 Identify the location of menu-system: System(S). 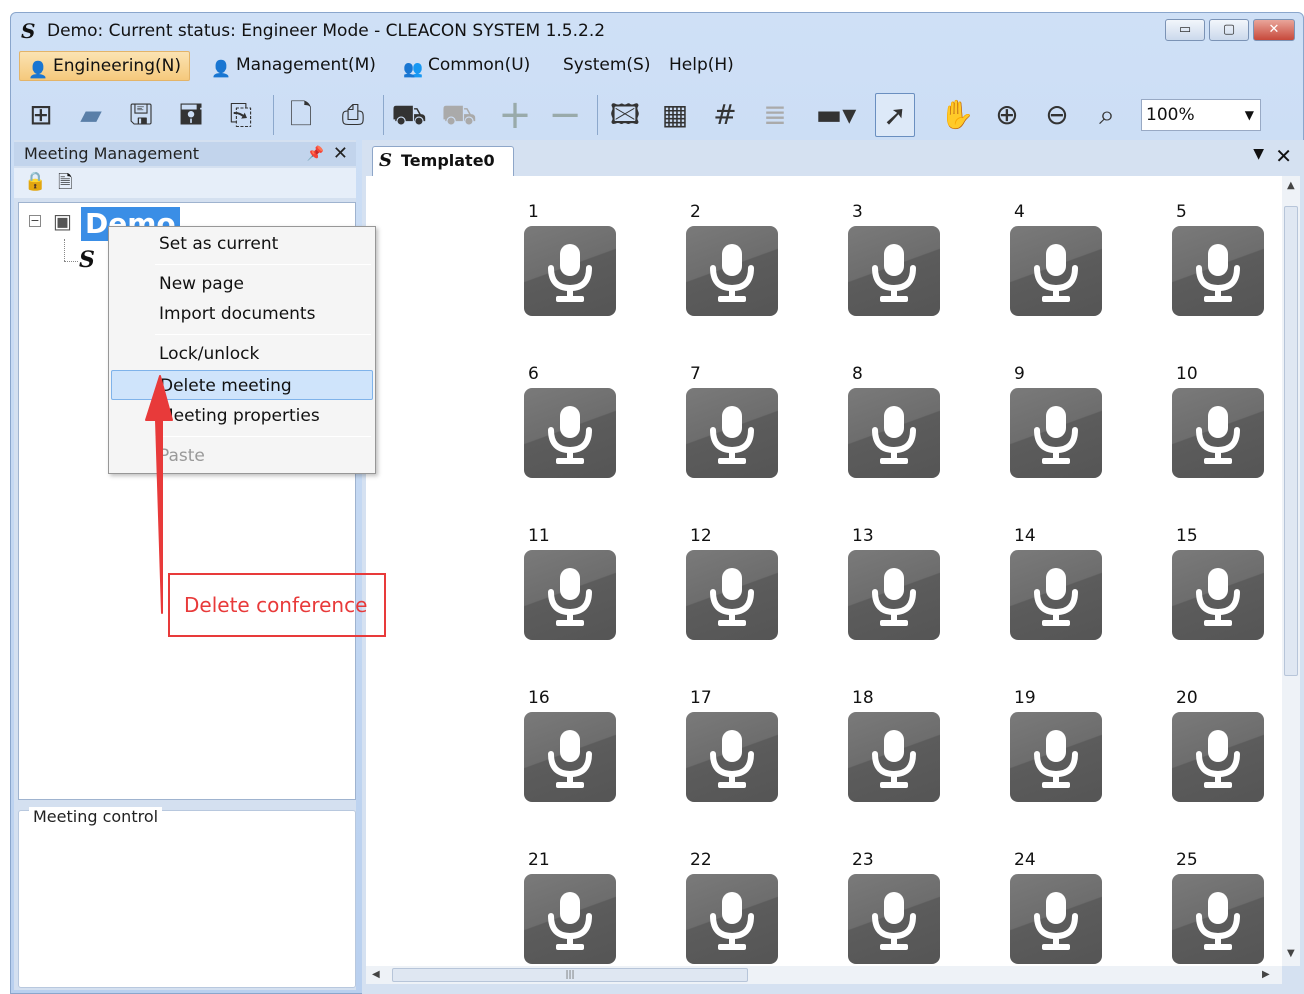
(606, 66).